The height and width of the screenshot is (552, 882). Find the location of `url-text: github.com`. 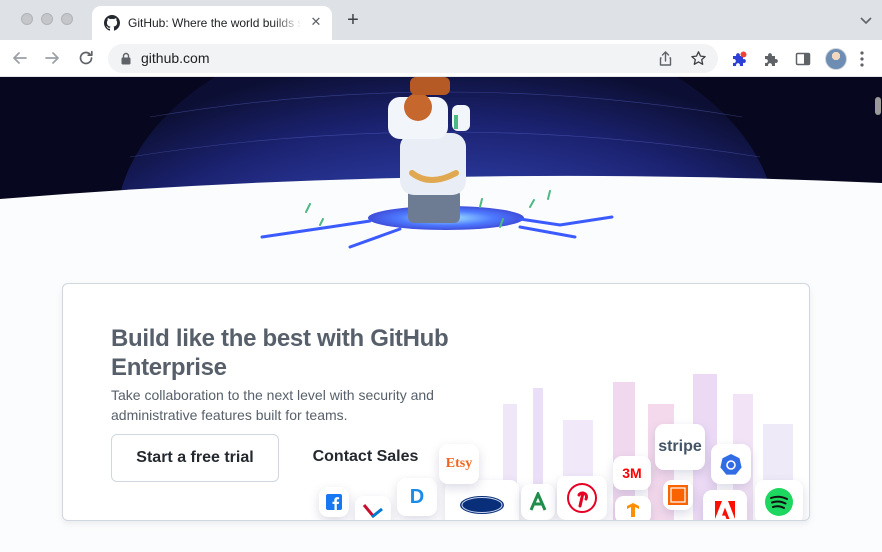

url-text: github.com is located at coordinates (175, 58).